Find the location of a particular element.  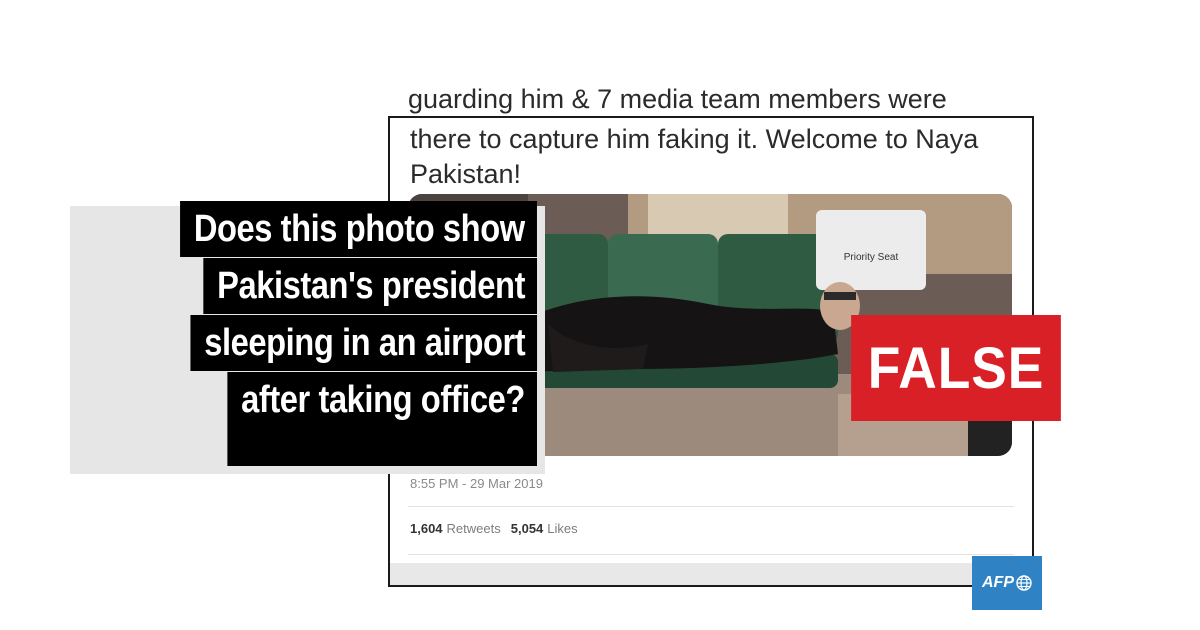

likes-label: Likes is located at coordinates (562, 528).